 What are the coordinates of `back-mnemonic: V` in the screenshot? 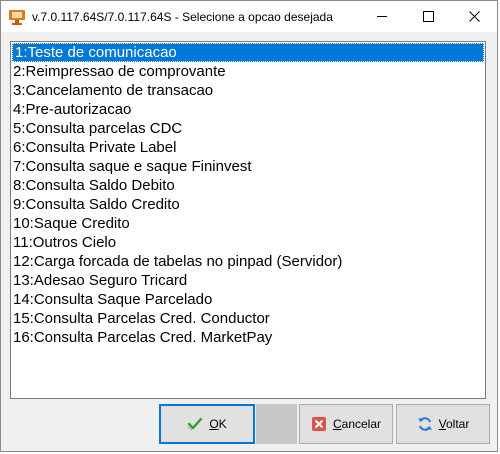 It's located at (442, 424).